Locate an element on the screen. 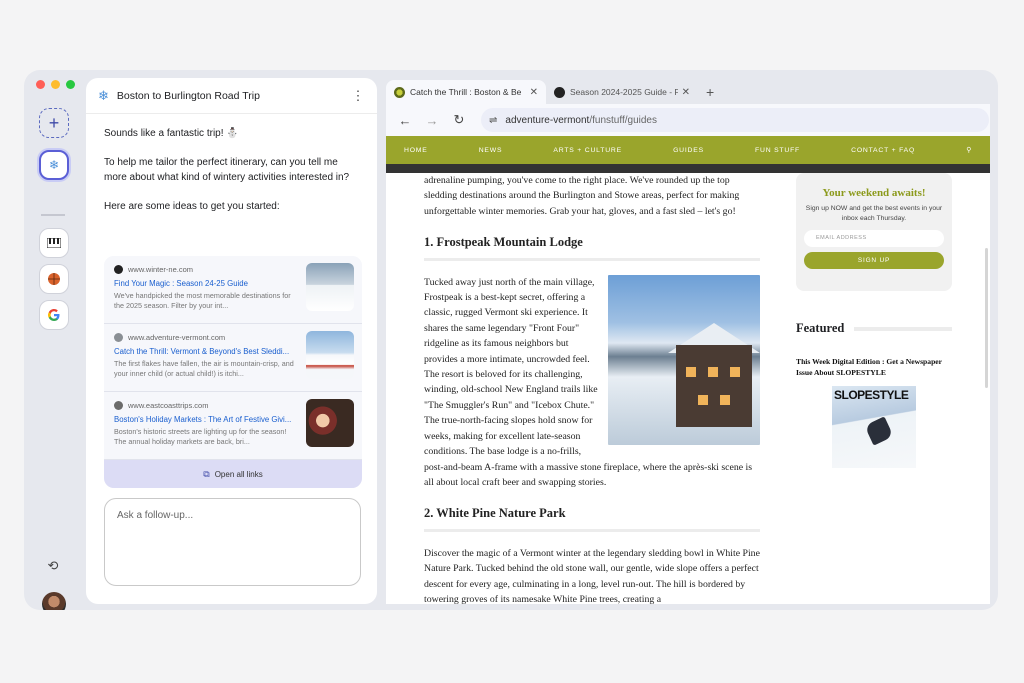  lodge-photo is located at coordinates (684, 359).